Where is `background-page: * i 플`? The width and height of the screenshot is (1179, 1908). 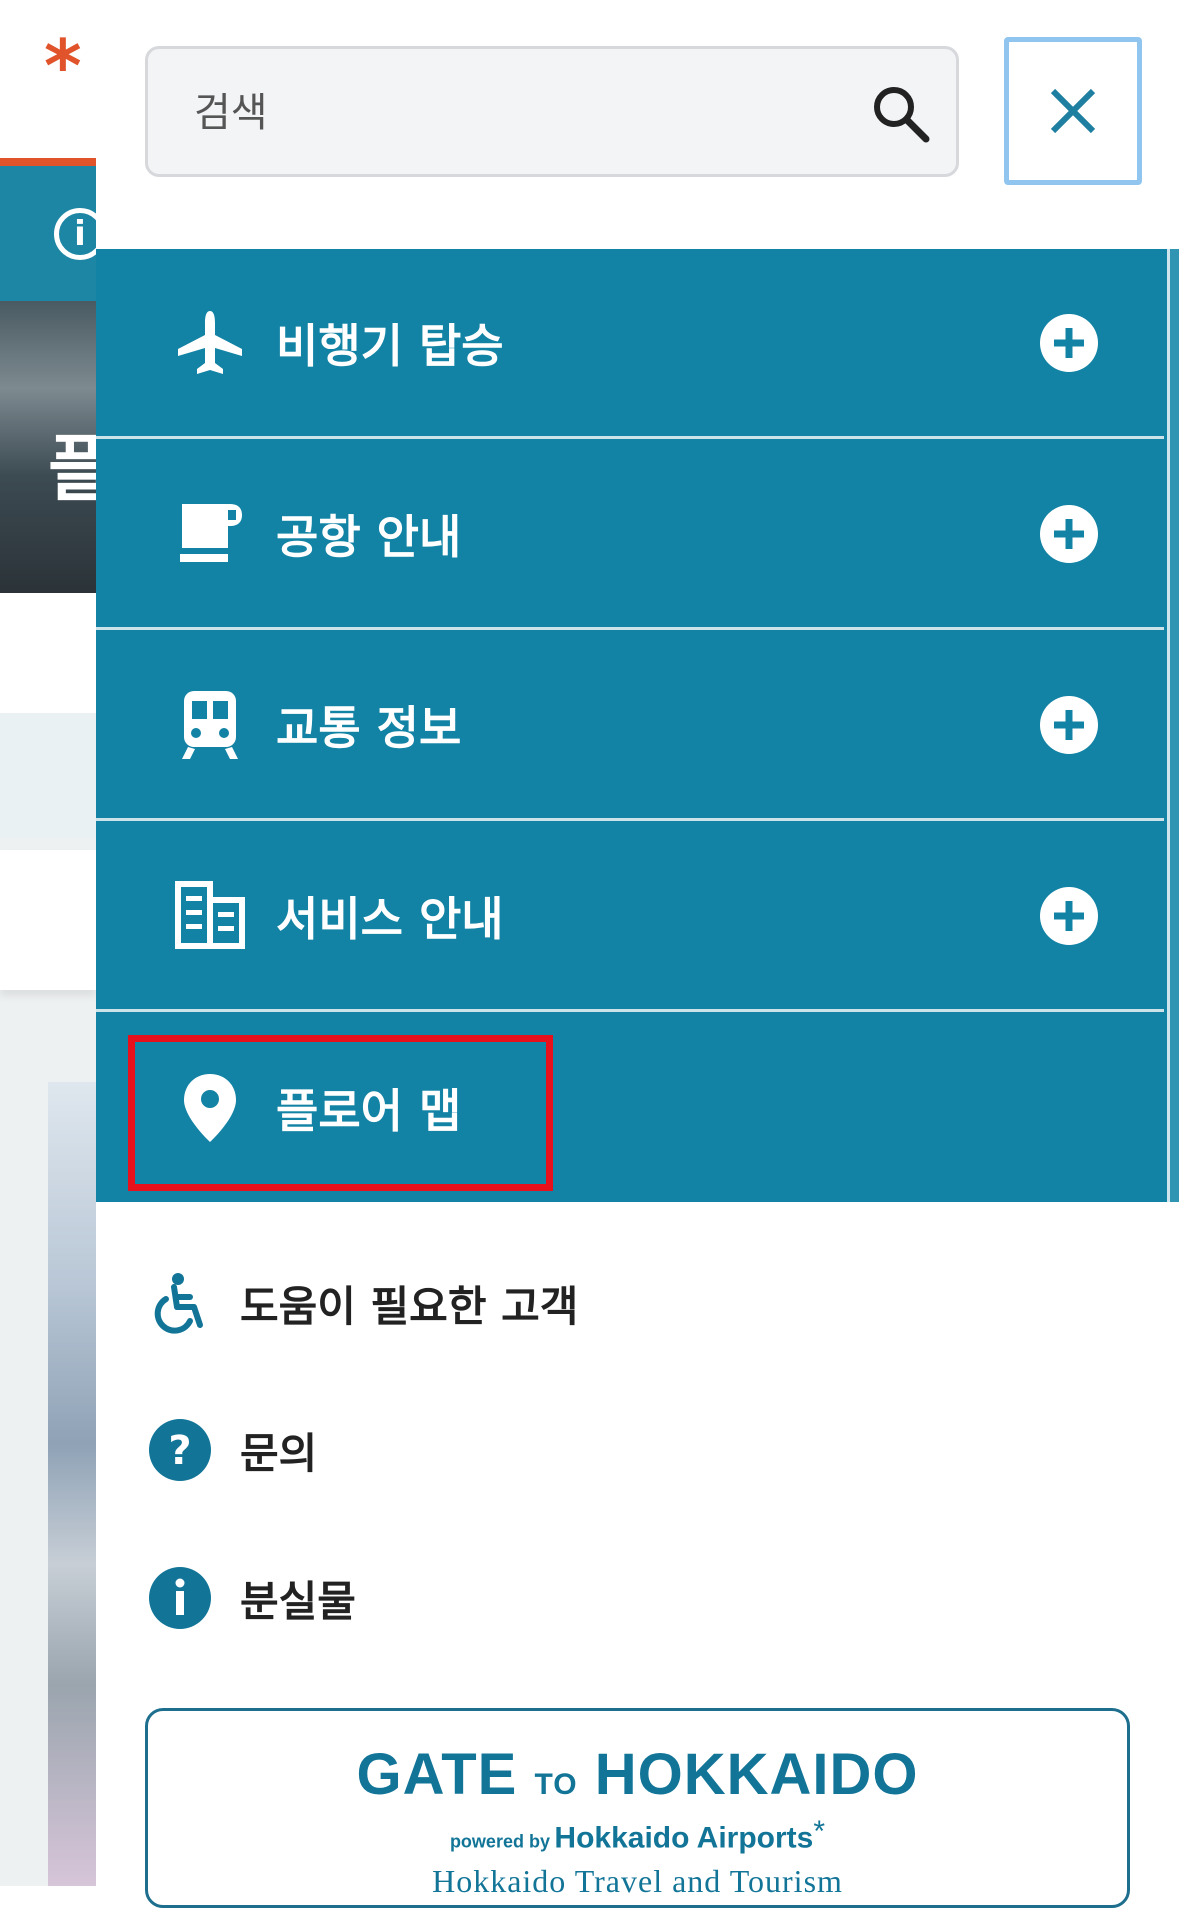 background-page: * i 플 is located at coordinates (48, 943).